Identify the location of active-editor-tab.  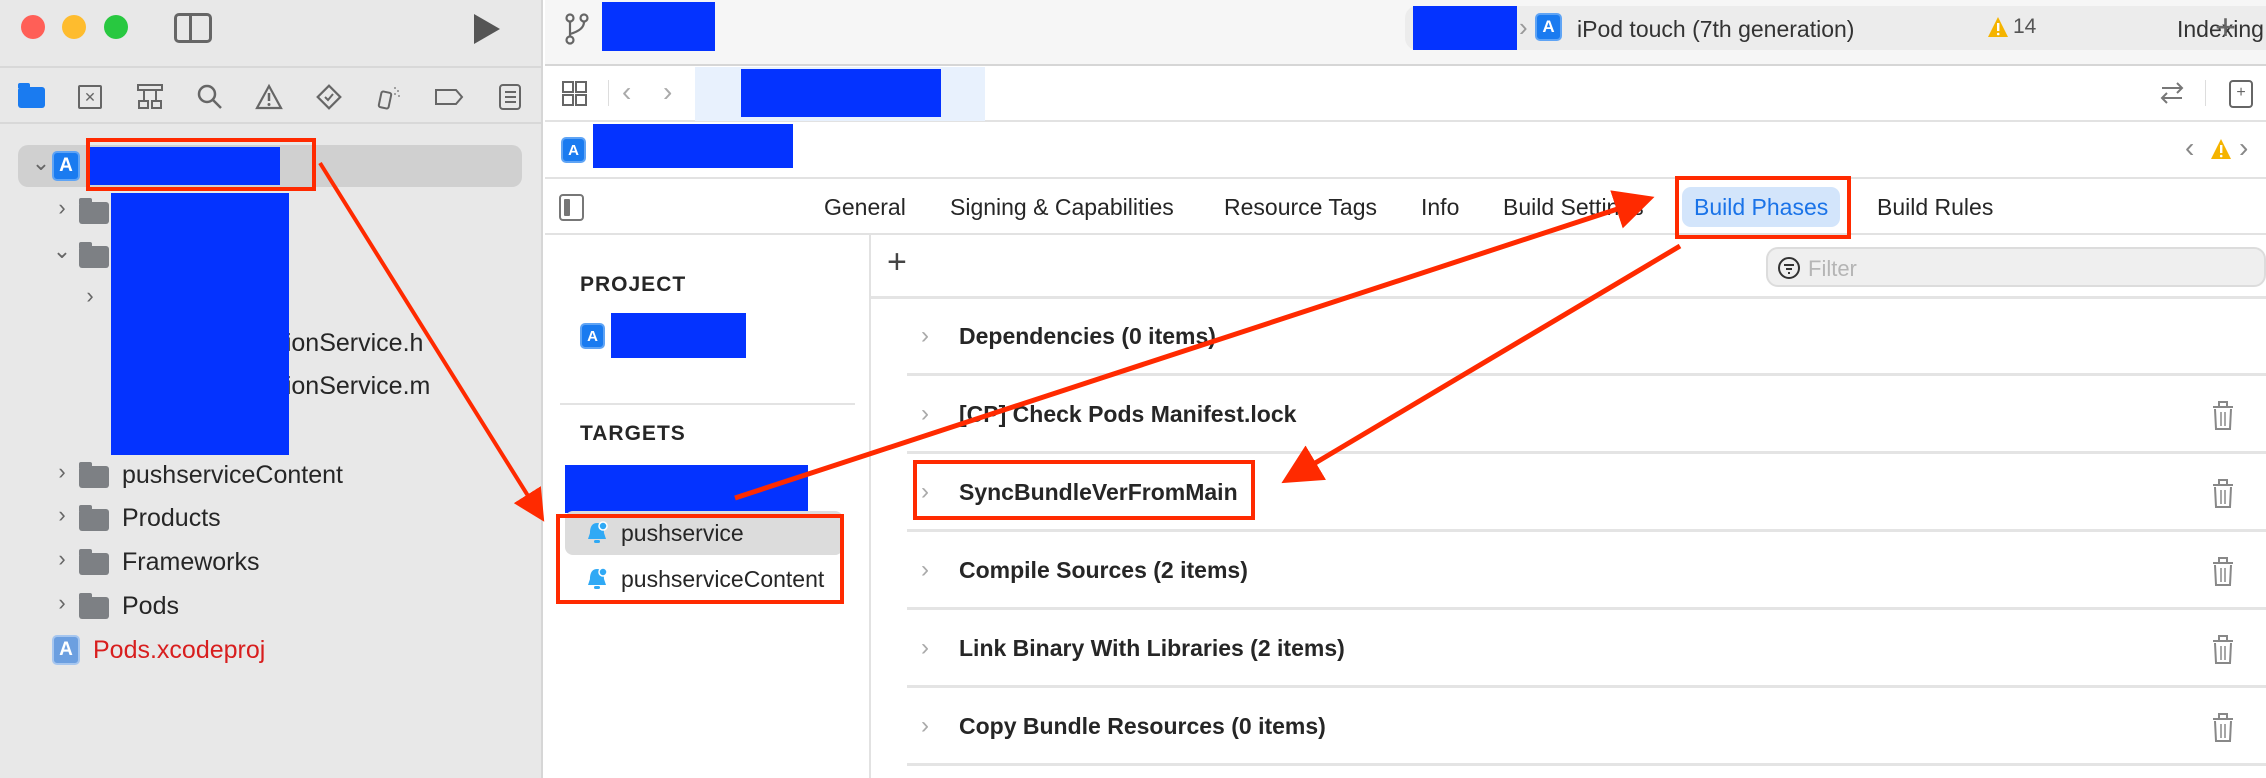
(840, 94).